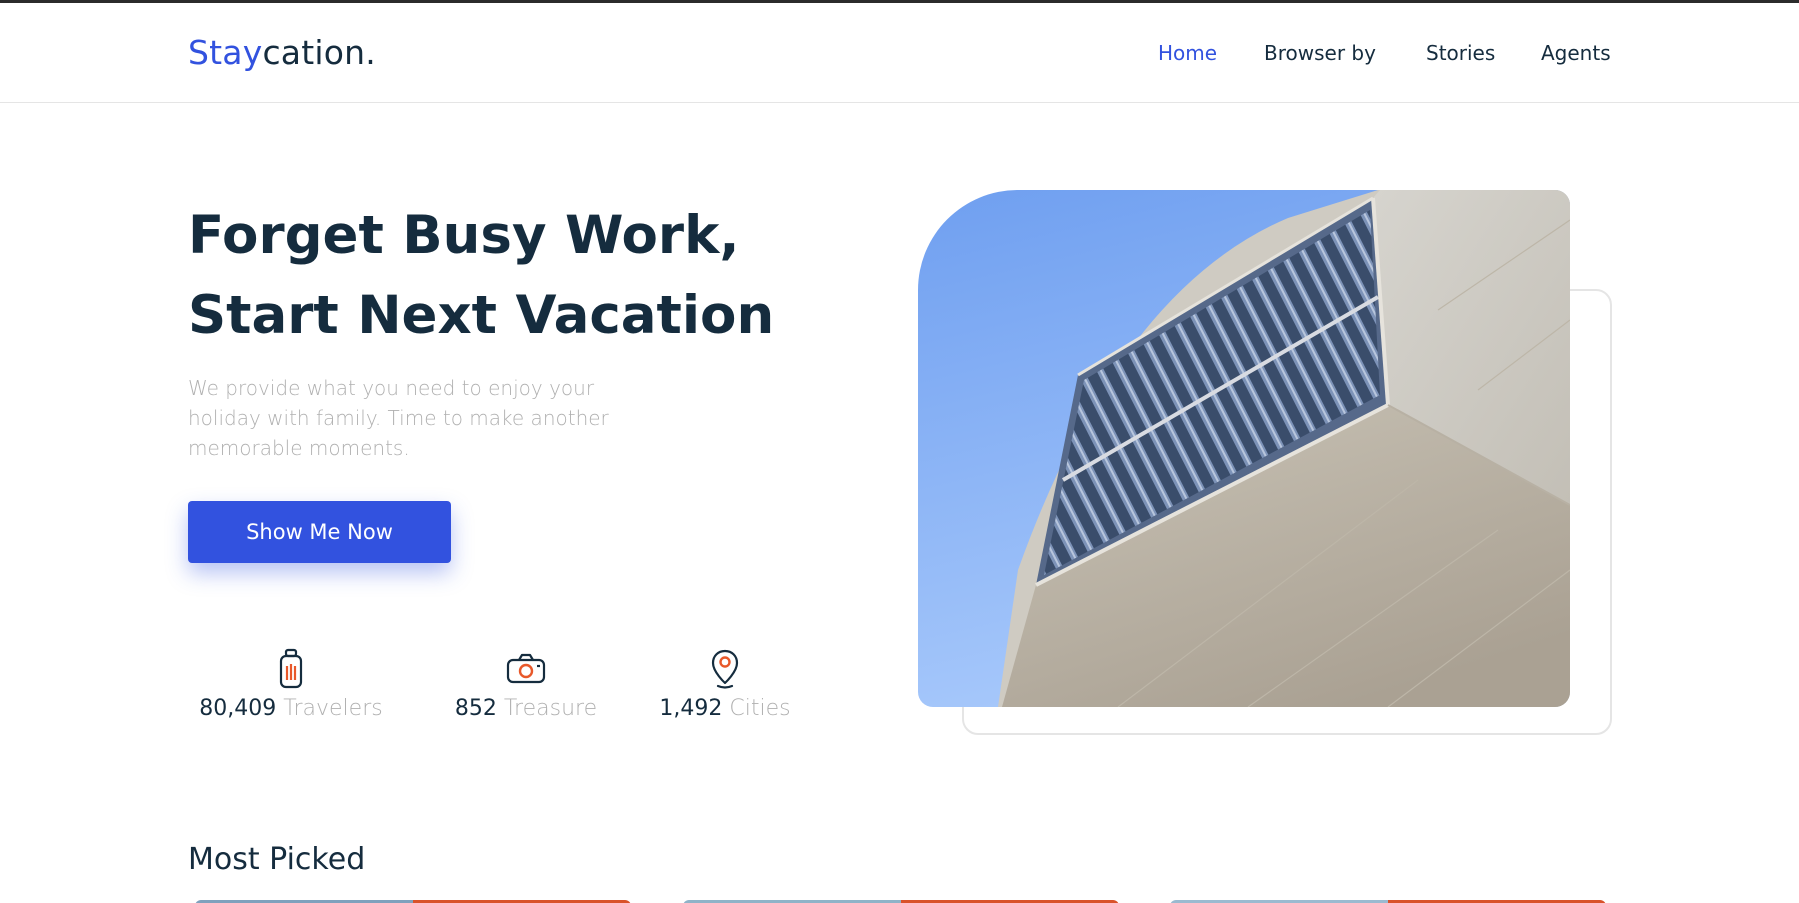 The width and height of the screenshot is (1799, 903). I want to click on most-picked-heading: Most Picked, so click(277, 859).